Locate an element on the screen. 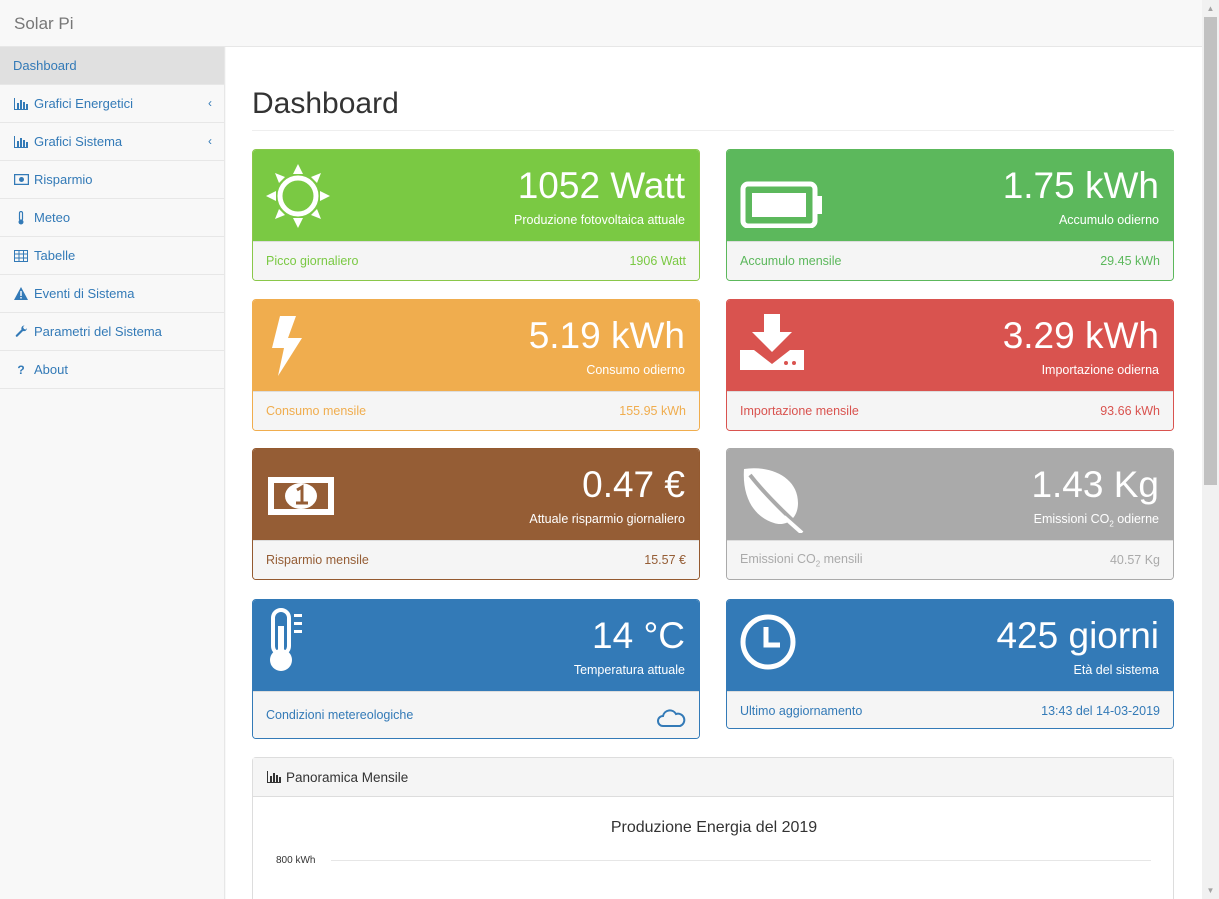 This screenshot has width=1219, height=899. footer-label: Risparmio mensile is located at coordinates (317, 560).